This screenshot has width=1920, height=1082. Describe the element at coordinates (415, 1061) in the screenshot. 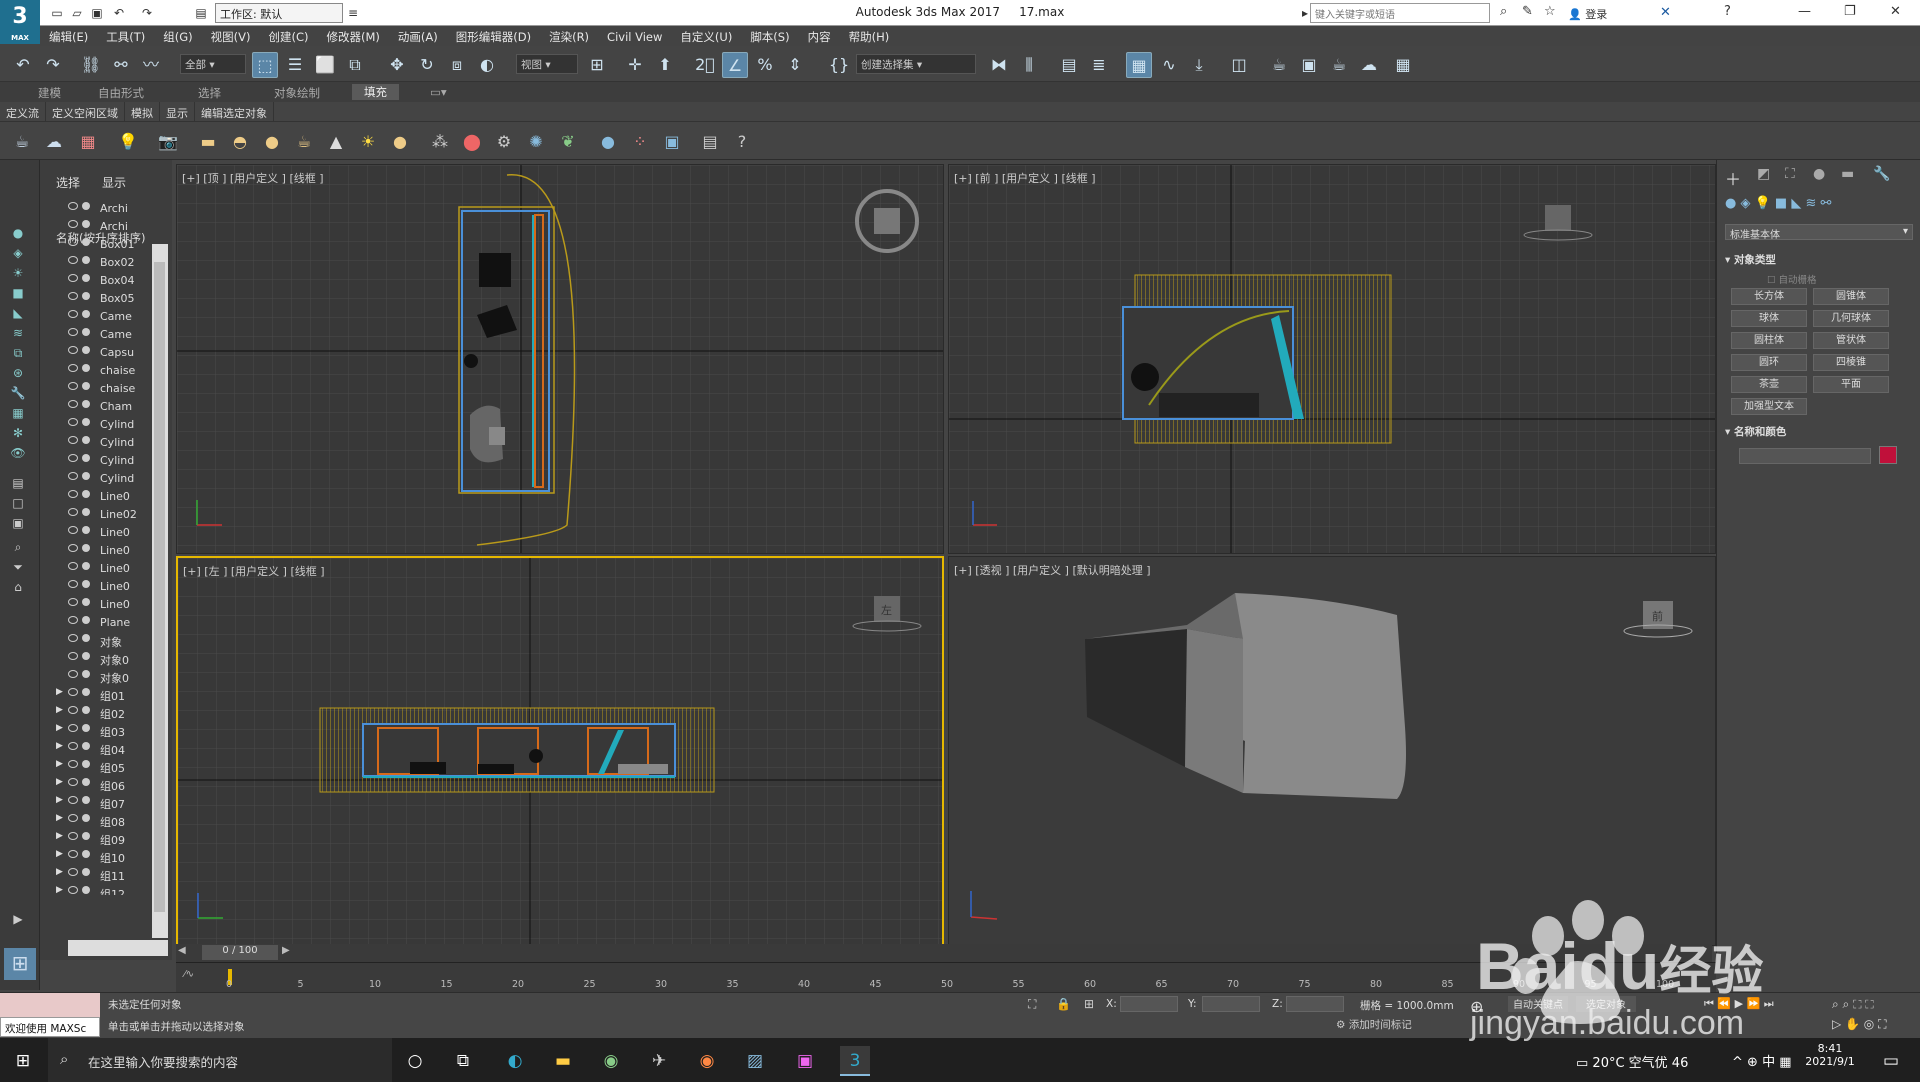

I see `cortana-icon: ○` at that location.